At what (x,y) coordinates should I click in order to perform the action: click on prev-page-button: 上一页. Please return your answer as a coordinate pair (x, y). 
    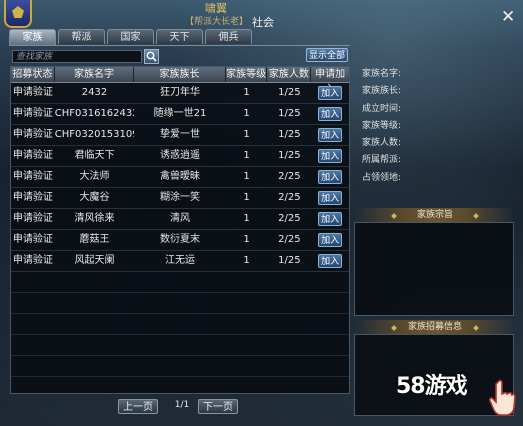
    Looking at the image, I should click on (138, 406).